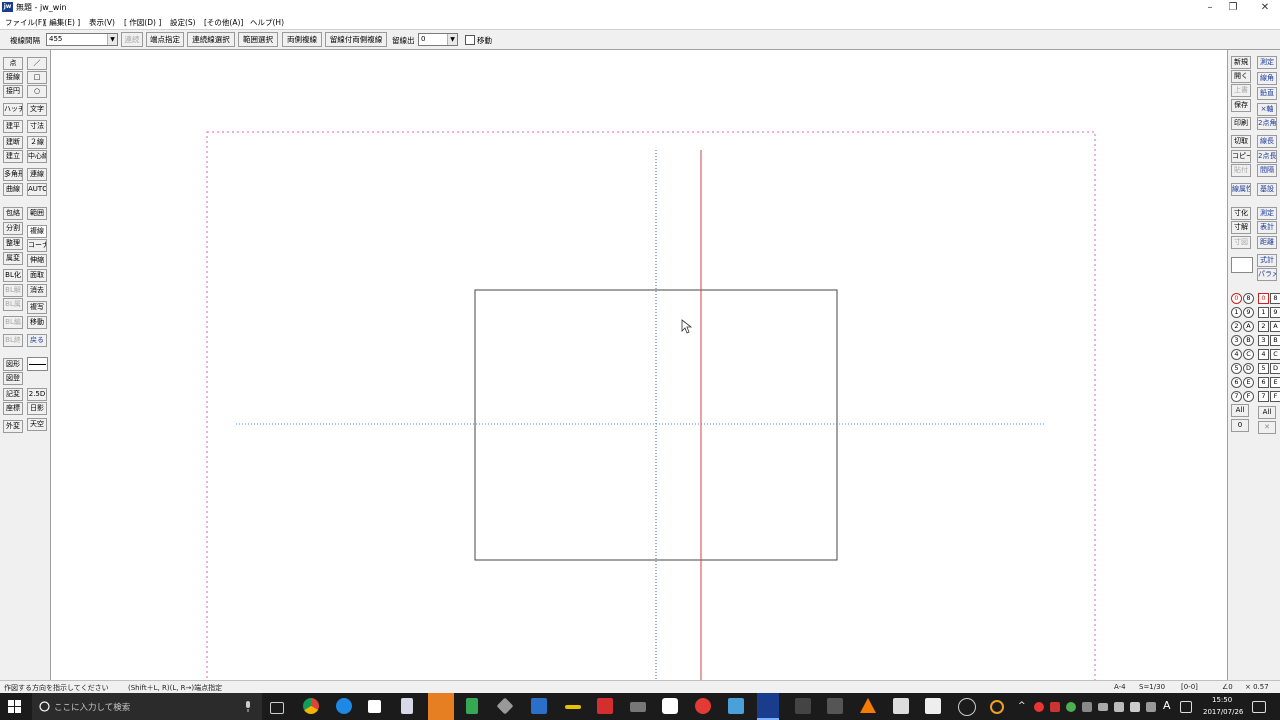 This screenshot has height=720, width=1280. What do you see at coordinates (374, 706) in the screenshot?
I see `store-icon` at bounding box center [374, 706].